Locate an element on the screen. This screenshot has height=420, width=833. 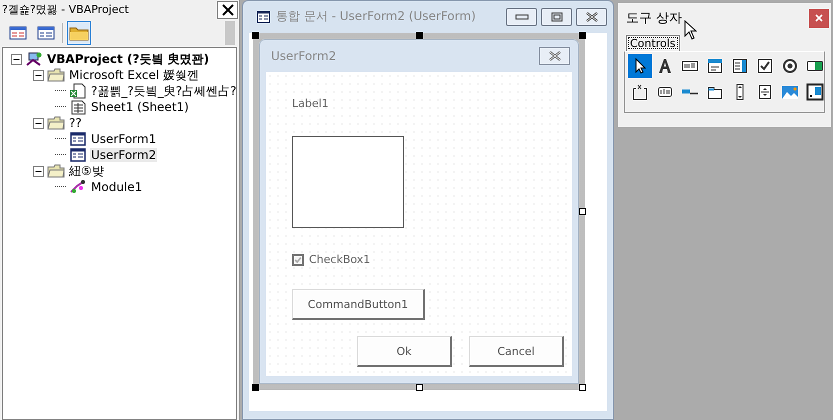
checkbox-label: CheckBox1 is located at coordinates (339, 259).